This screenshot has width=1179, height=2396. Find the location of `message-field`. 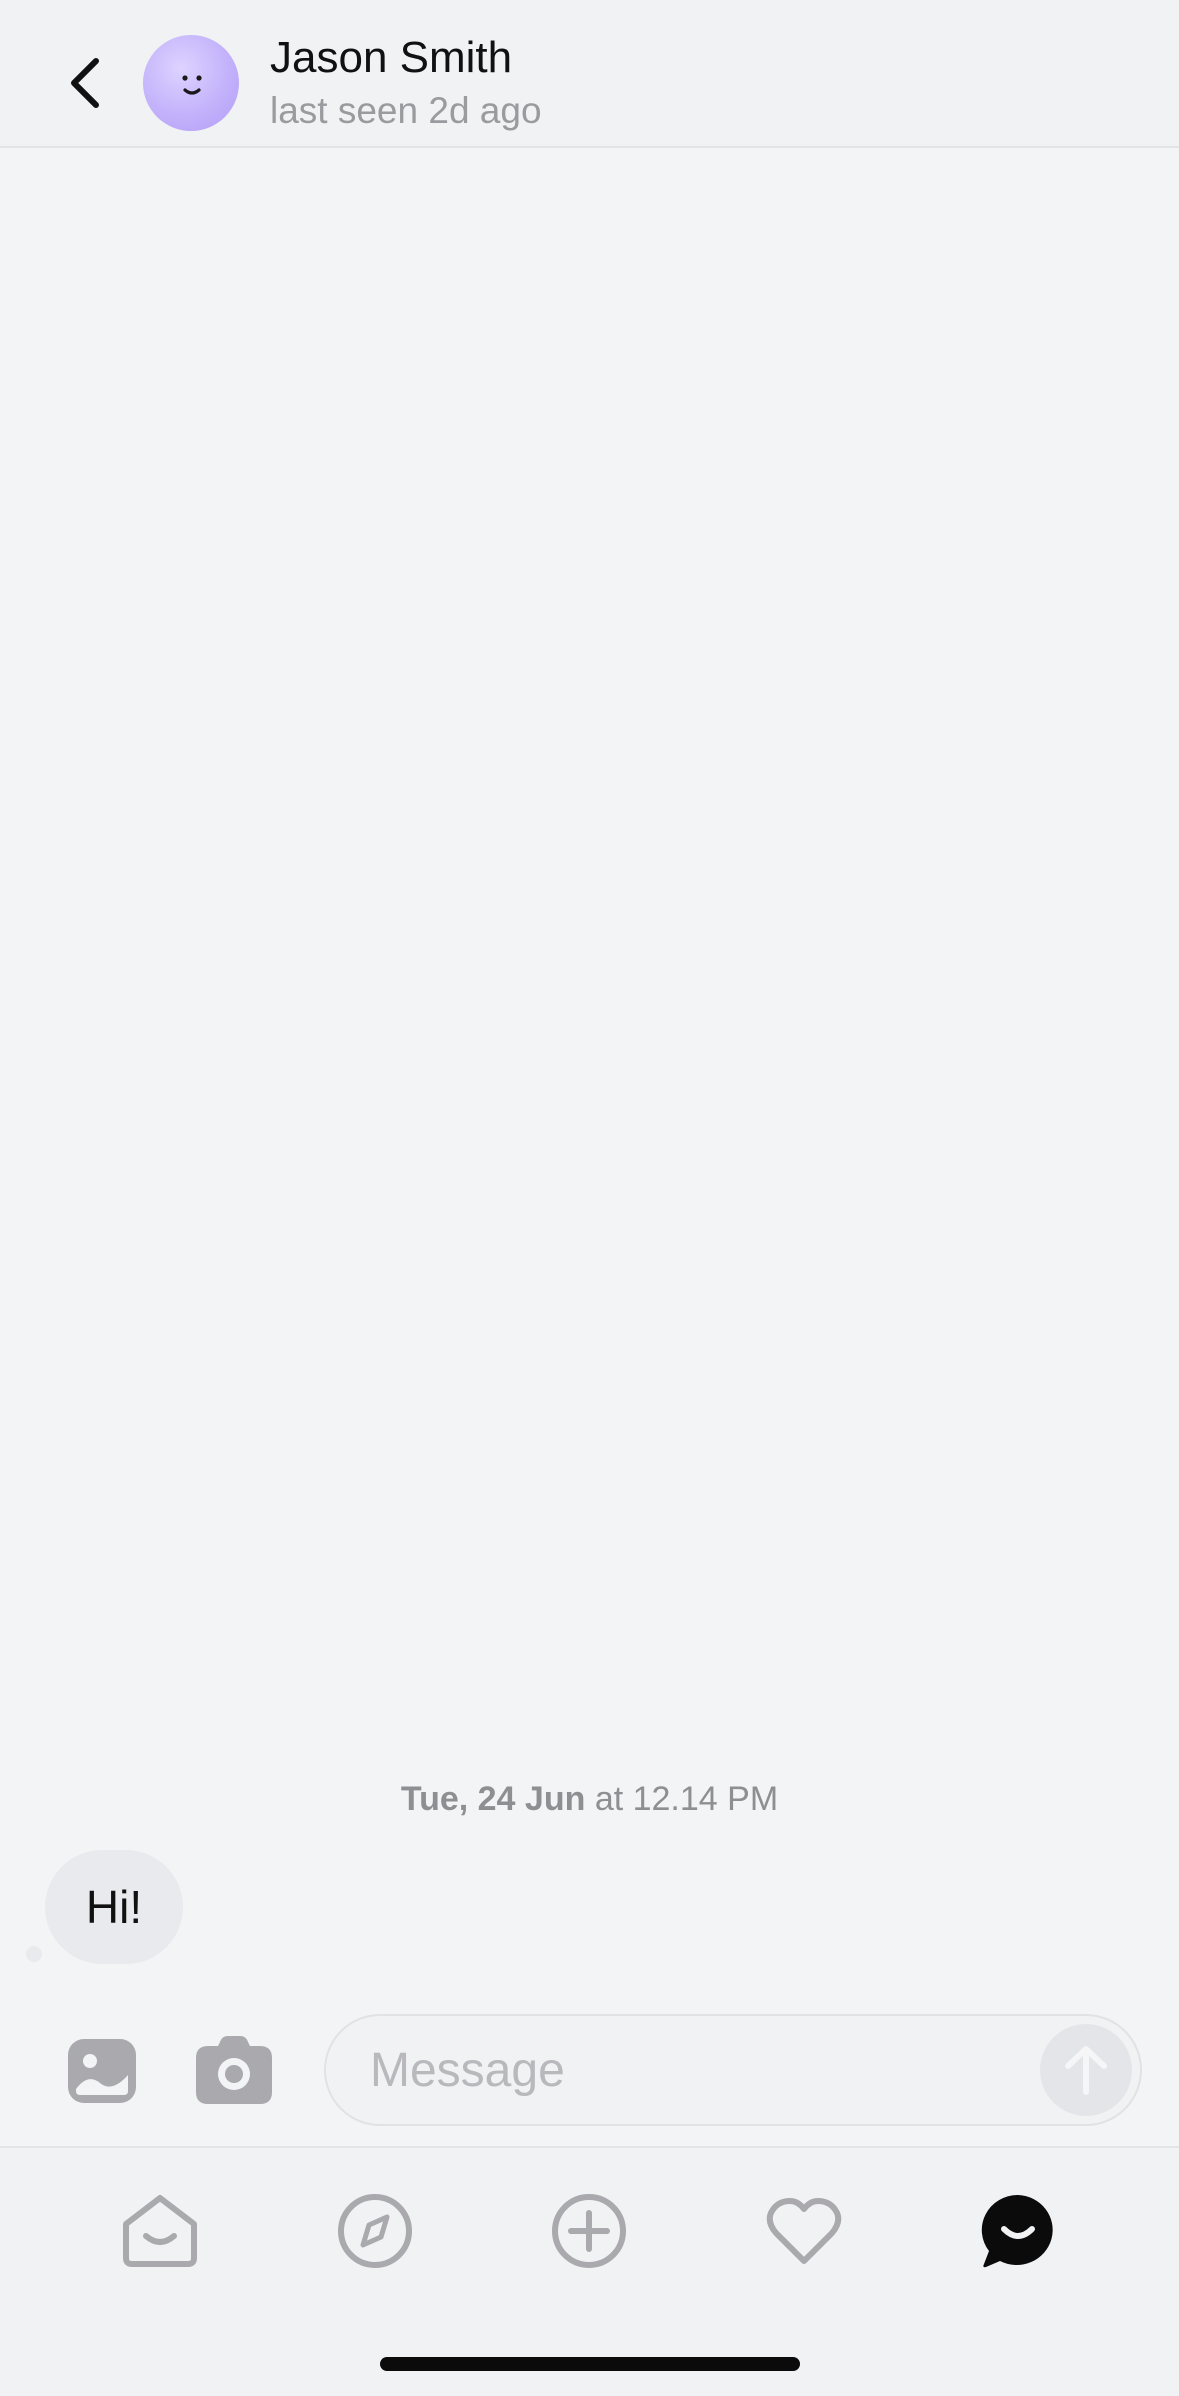

message-field is located at coordinates (733, 2070).